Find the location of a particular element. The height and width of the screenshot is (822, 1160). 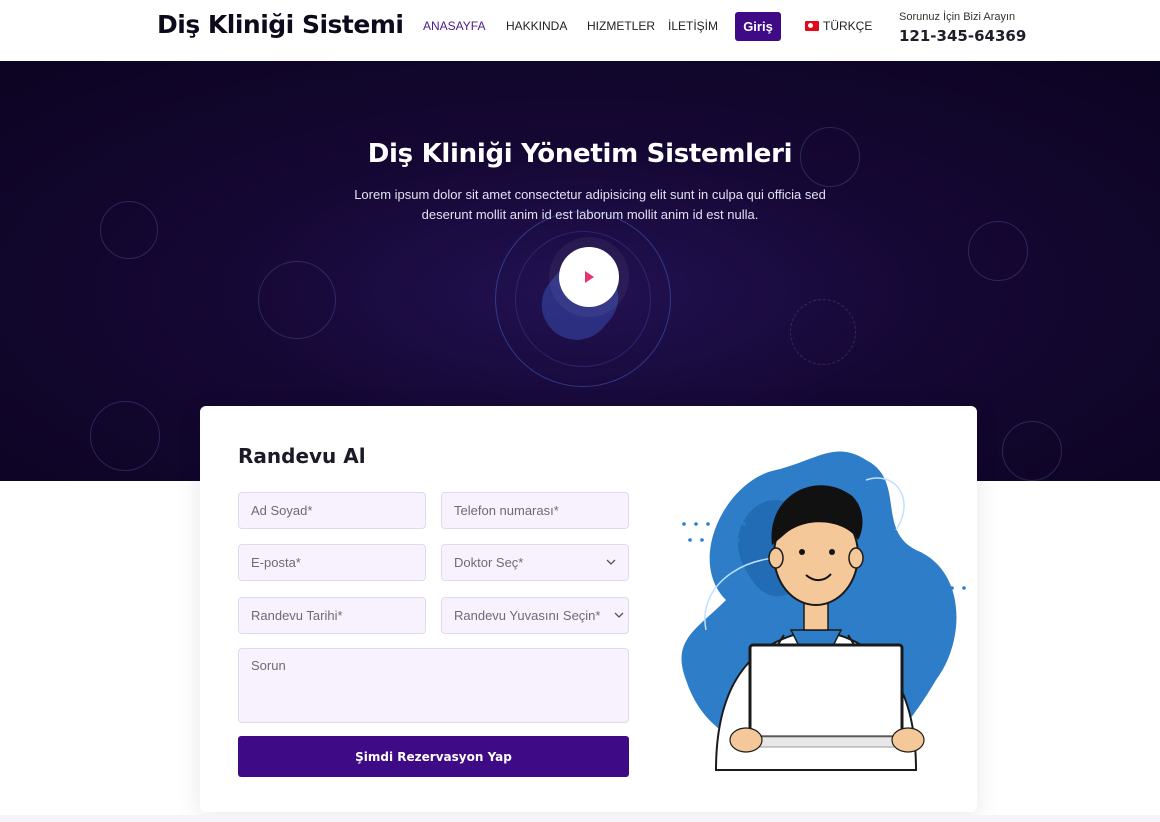

nav-contact: İLETİŞİM is located at coordinates (693, 27).